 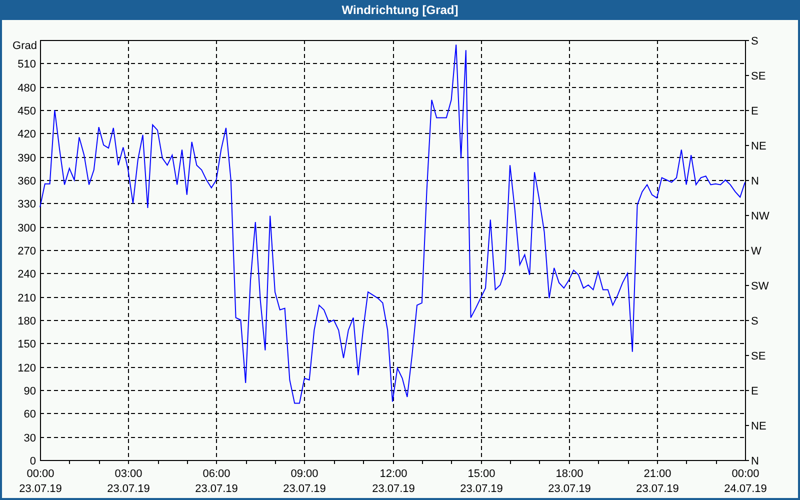 What do you see at coordinates (400, 10) in the screenshot?
I see `window-title: Windrichtung [Grad]` at bounding box center [400, 10].